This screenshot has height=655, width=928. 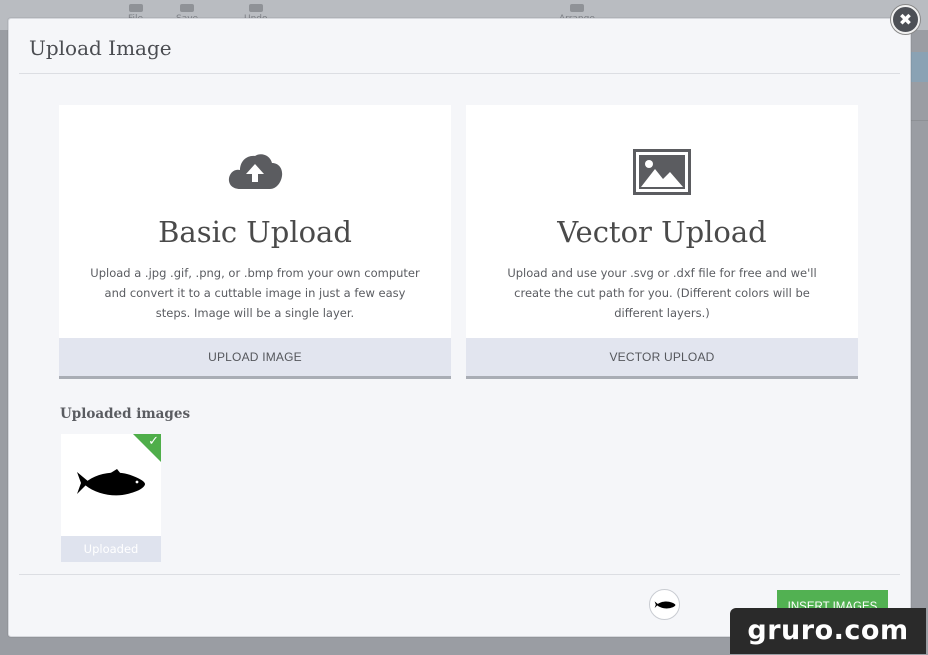 What do you see at coordinates (125, 414) in the screenshot?
I see `uploaded-images-heading: Uploaded images` at bounding box center [125, 414].